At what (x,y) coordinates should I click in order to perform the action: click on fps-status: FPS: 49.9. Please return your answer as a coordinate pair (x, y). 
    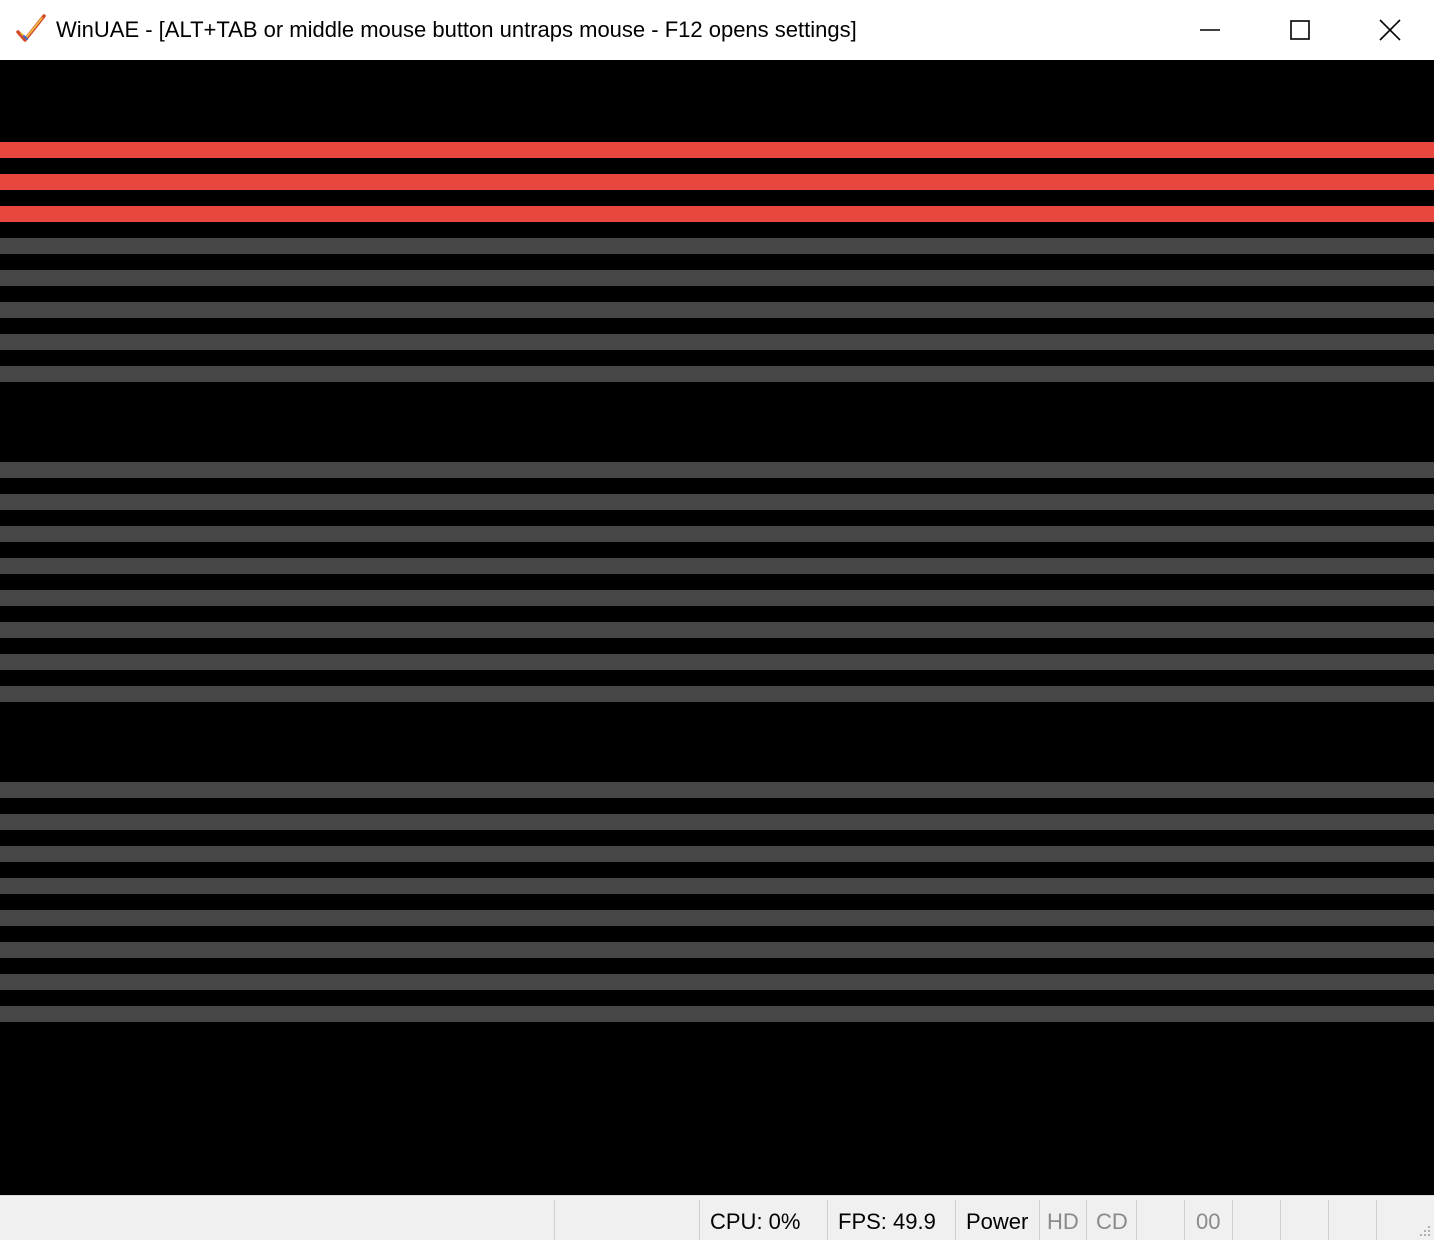
    Looking at the image, I should click on (891, 1220).